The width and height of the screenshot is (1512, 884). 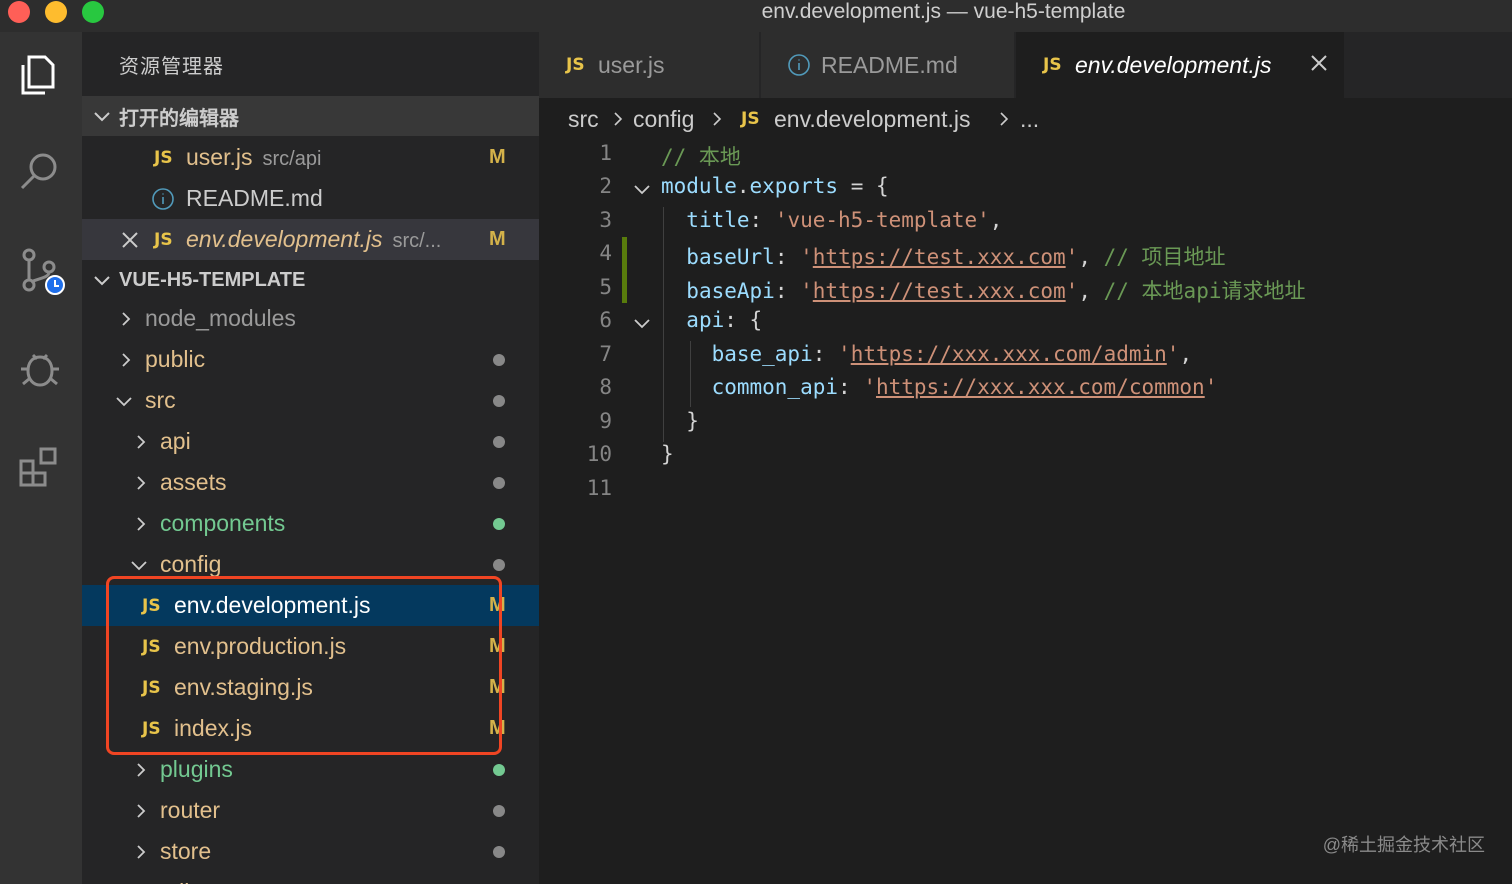 I want to click on source-control-icon, so click(x=40, y=270).